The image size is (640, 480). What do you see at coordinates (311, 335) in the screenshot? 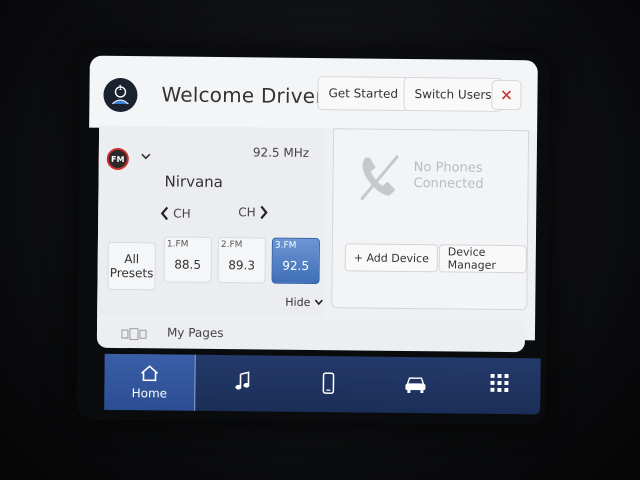
I see `my-pages-bar: My Pages` at bounding box center [311, 335].